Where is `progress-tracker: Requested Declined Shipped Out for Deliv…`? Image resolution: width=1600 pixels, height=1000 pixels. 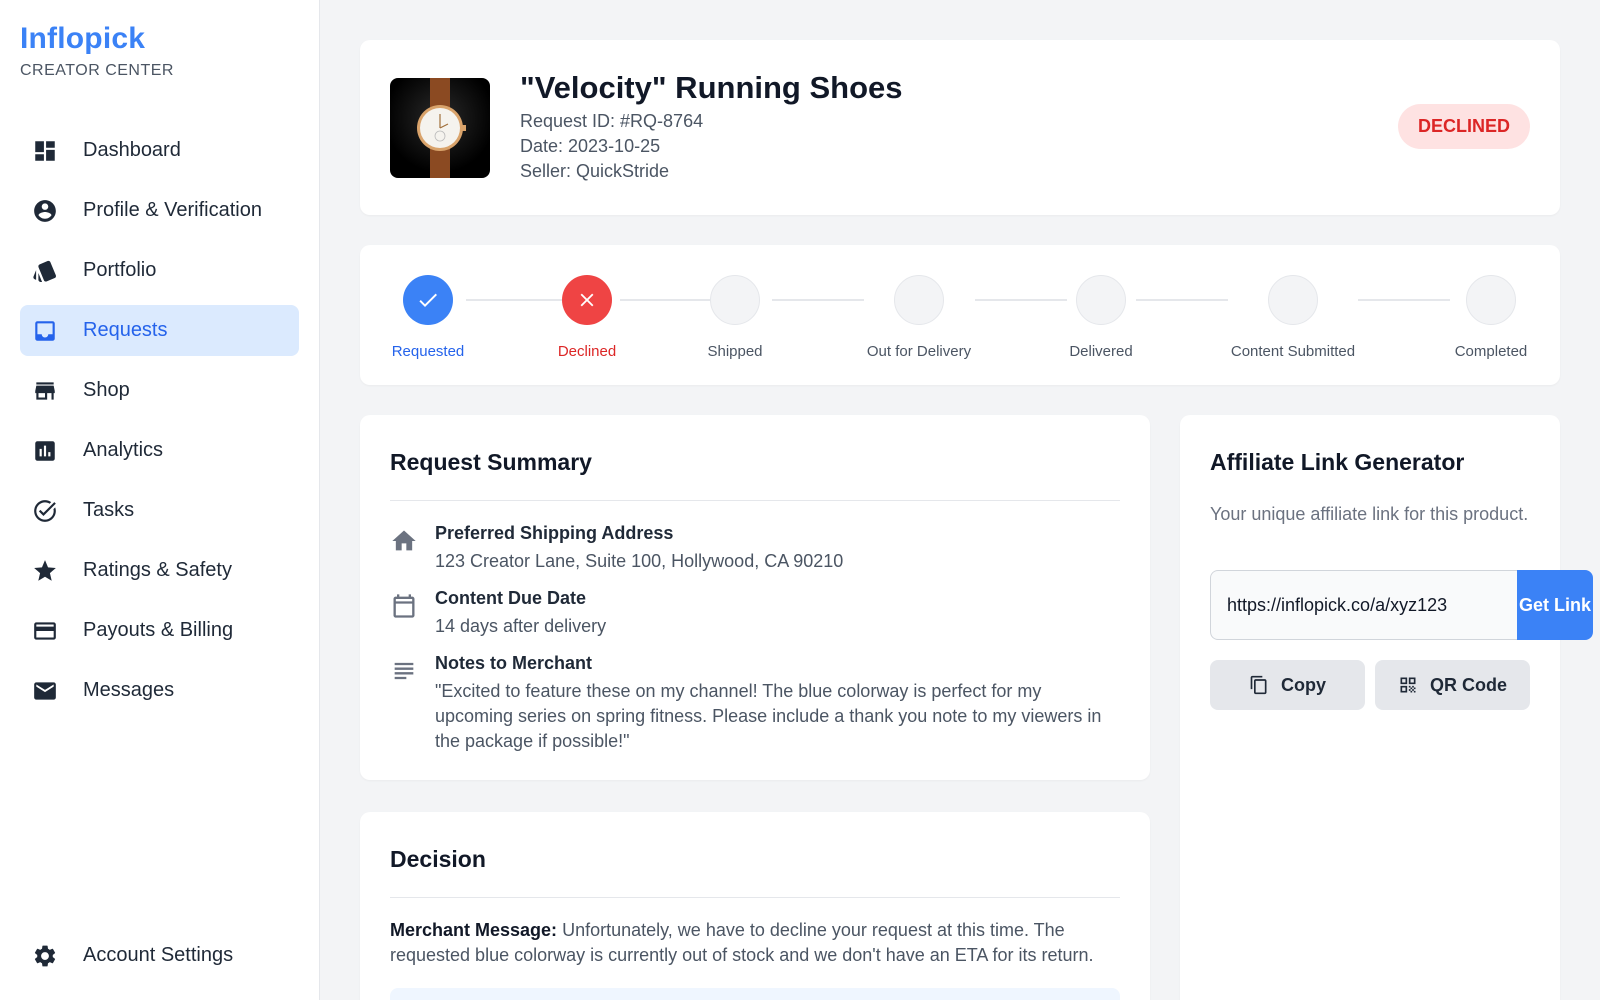 progress-tracker: Requested Declined Shipped Out for Deliv… is located at coordinates (960, 315).